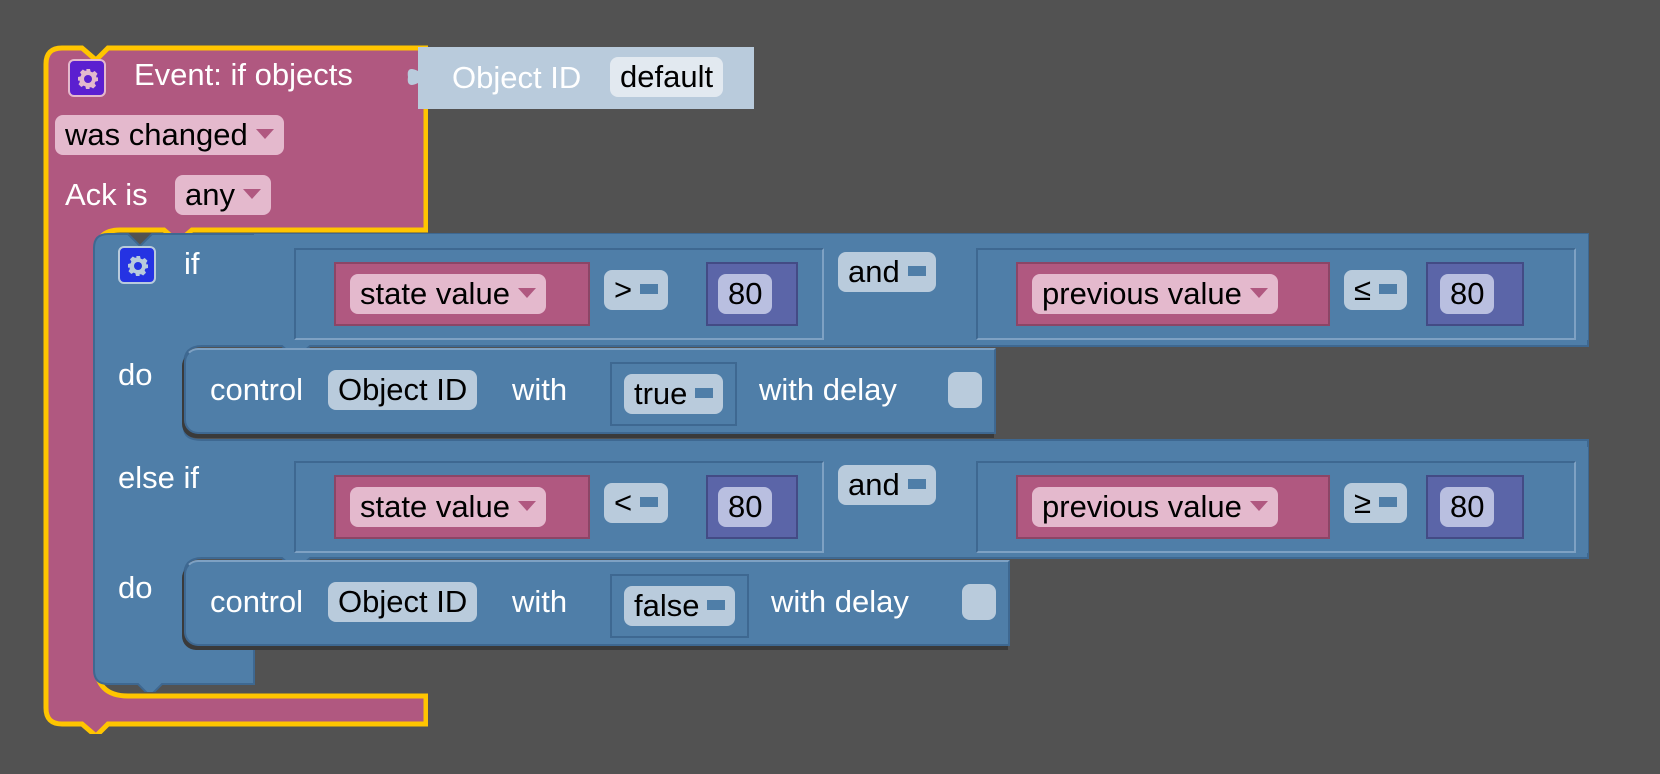 This screenshot has width=1660, height=774. I want to click on if-label: if, so click(192, 263).